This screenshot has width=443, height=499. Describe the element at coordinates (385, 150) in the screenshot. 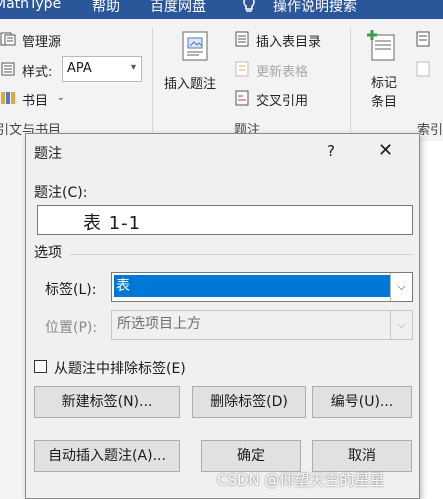

I see `close-icon: ✕` at that location.